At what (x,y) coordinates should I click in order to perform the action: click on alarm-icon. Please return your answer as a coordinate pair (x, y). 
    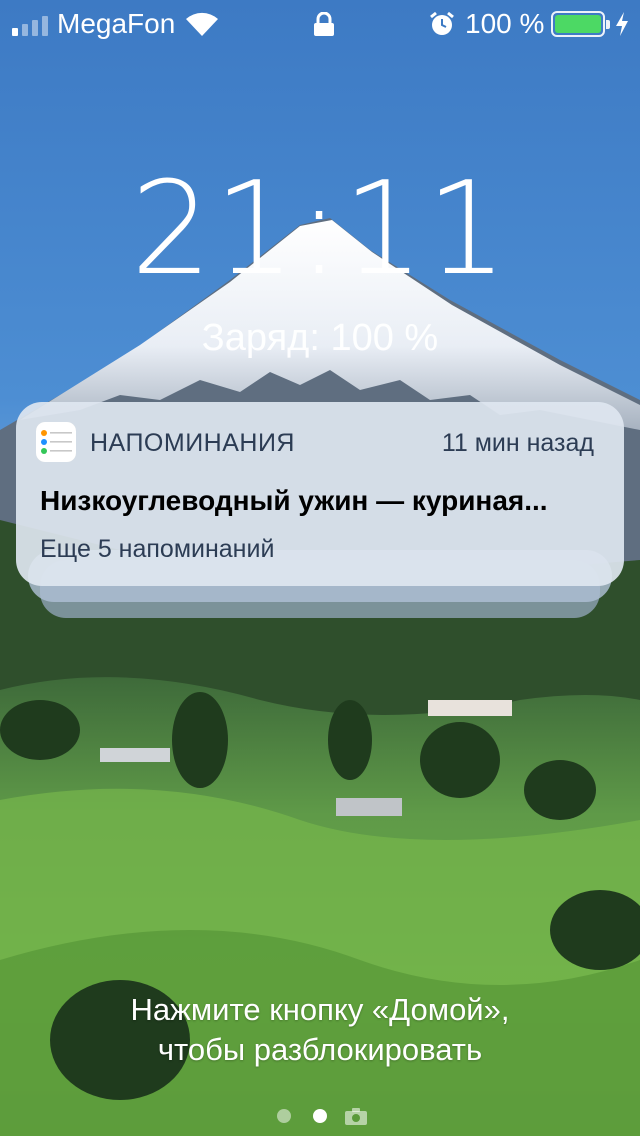
    Looking at the image, I should click on (442, 23).